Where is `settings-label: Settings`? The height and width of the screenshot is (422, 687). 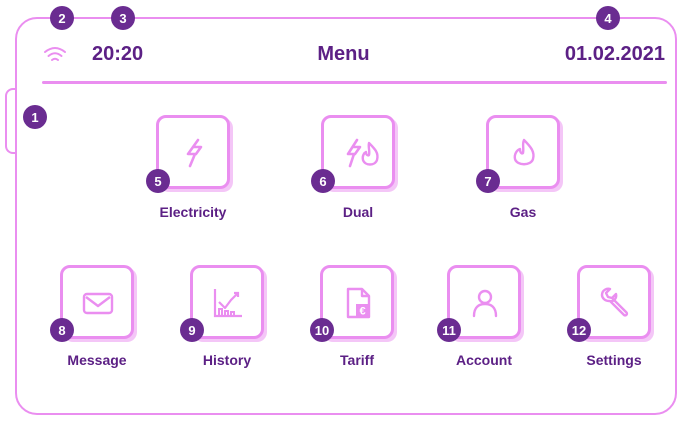
settings-label: Settings is located at coordinates (614, 360).